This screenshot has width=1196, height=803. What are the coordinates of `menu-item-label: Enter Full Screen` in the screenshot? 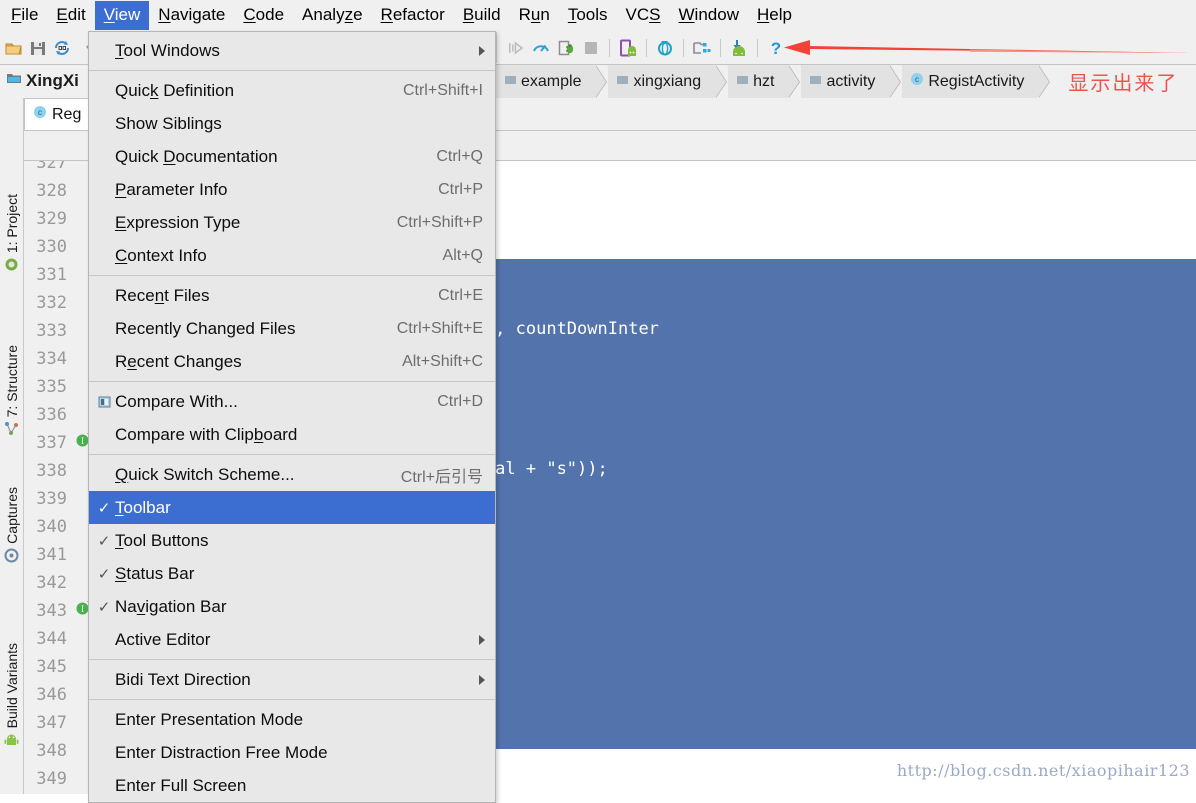 It's located at (181, 785).